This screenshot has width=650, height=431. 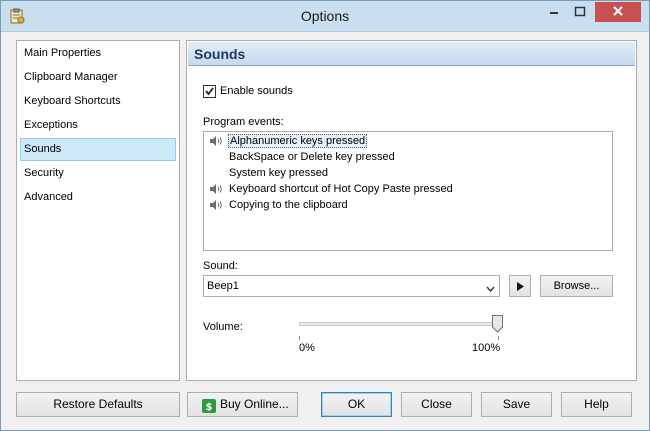 I want to click on volume-slider-thumb, so click(x=497, y=324).